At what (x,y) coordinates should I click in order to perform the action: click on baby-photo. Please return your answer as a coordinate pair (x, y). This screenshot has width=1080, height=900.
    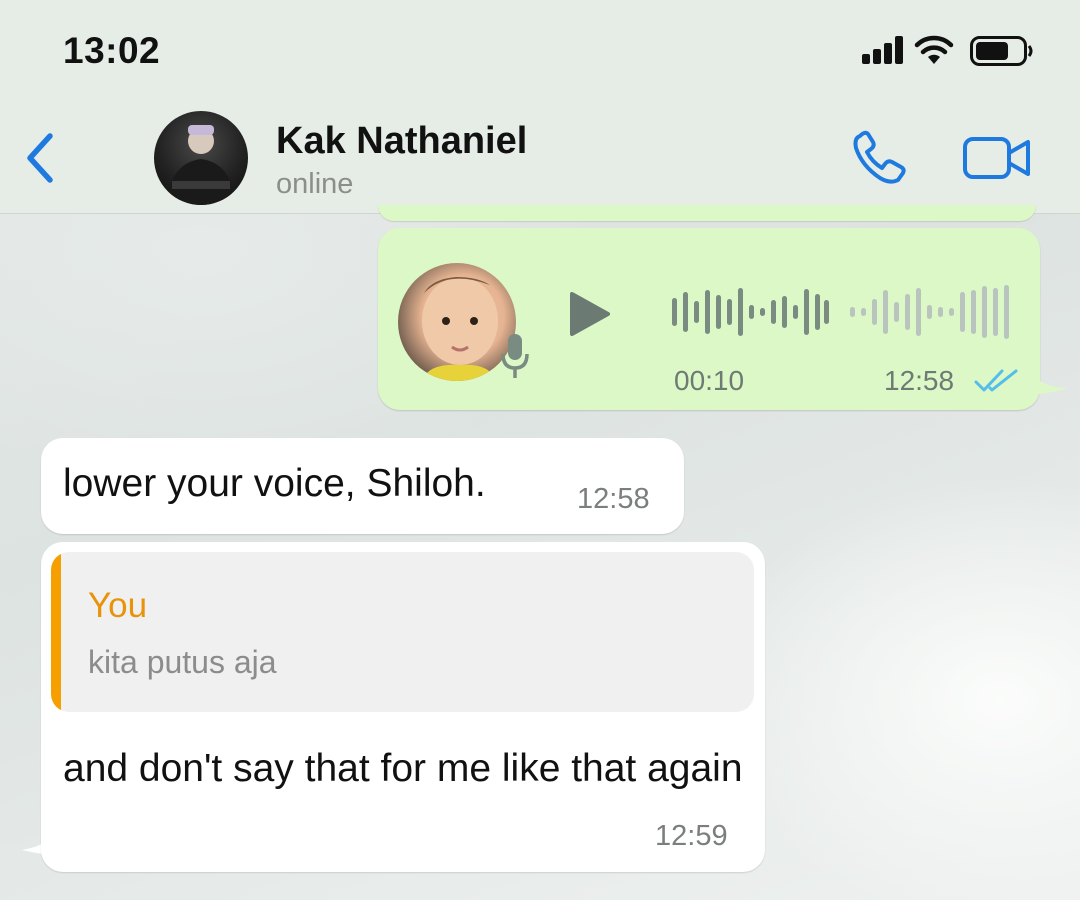
    Looking at the image, I should click on (460, 329).